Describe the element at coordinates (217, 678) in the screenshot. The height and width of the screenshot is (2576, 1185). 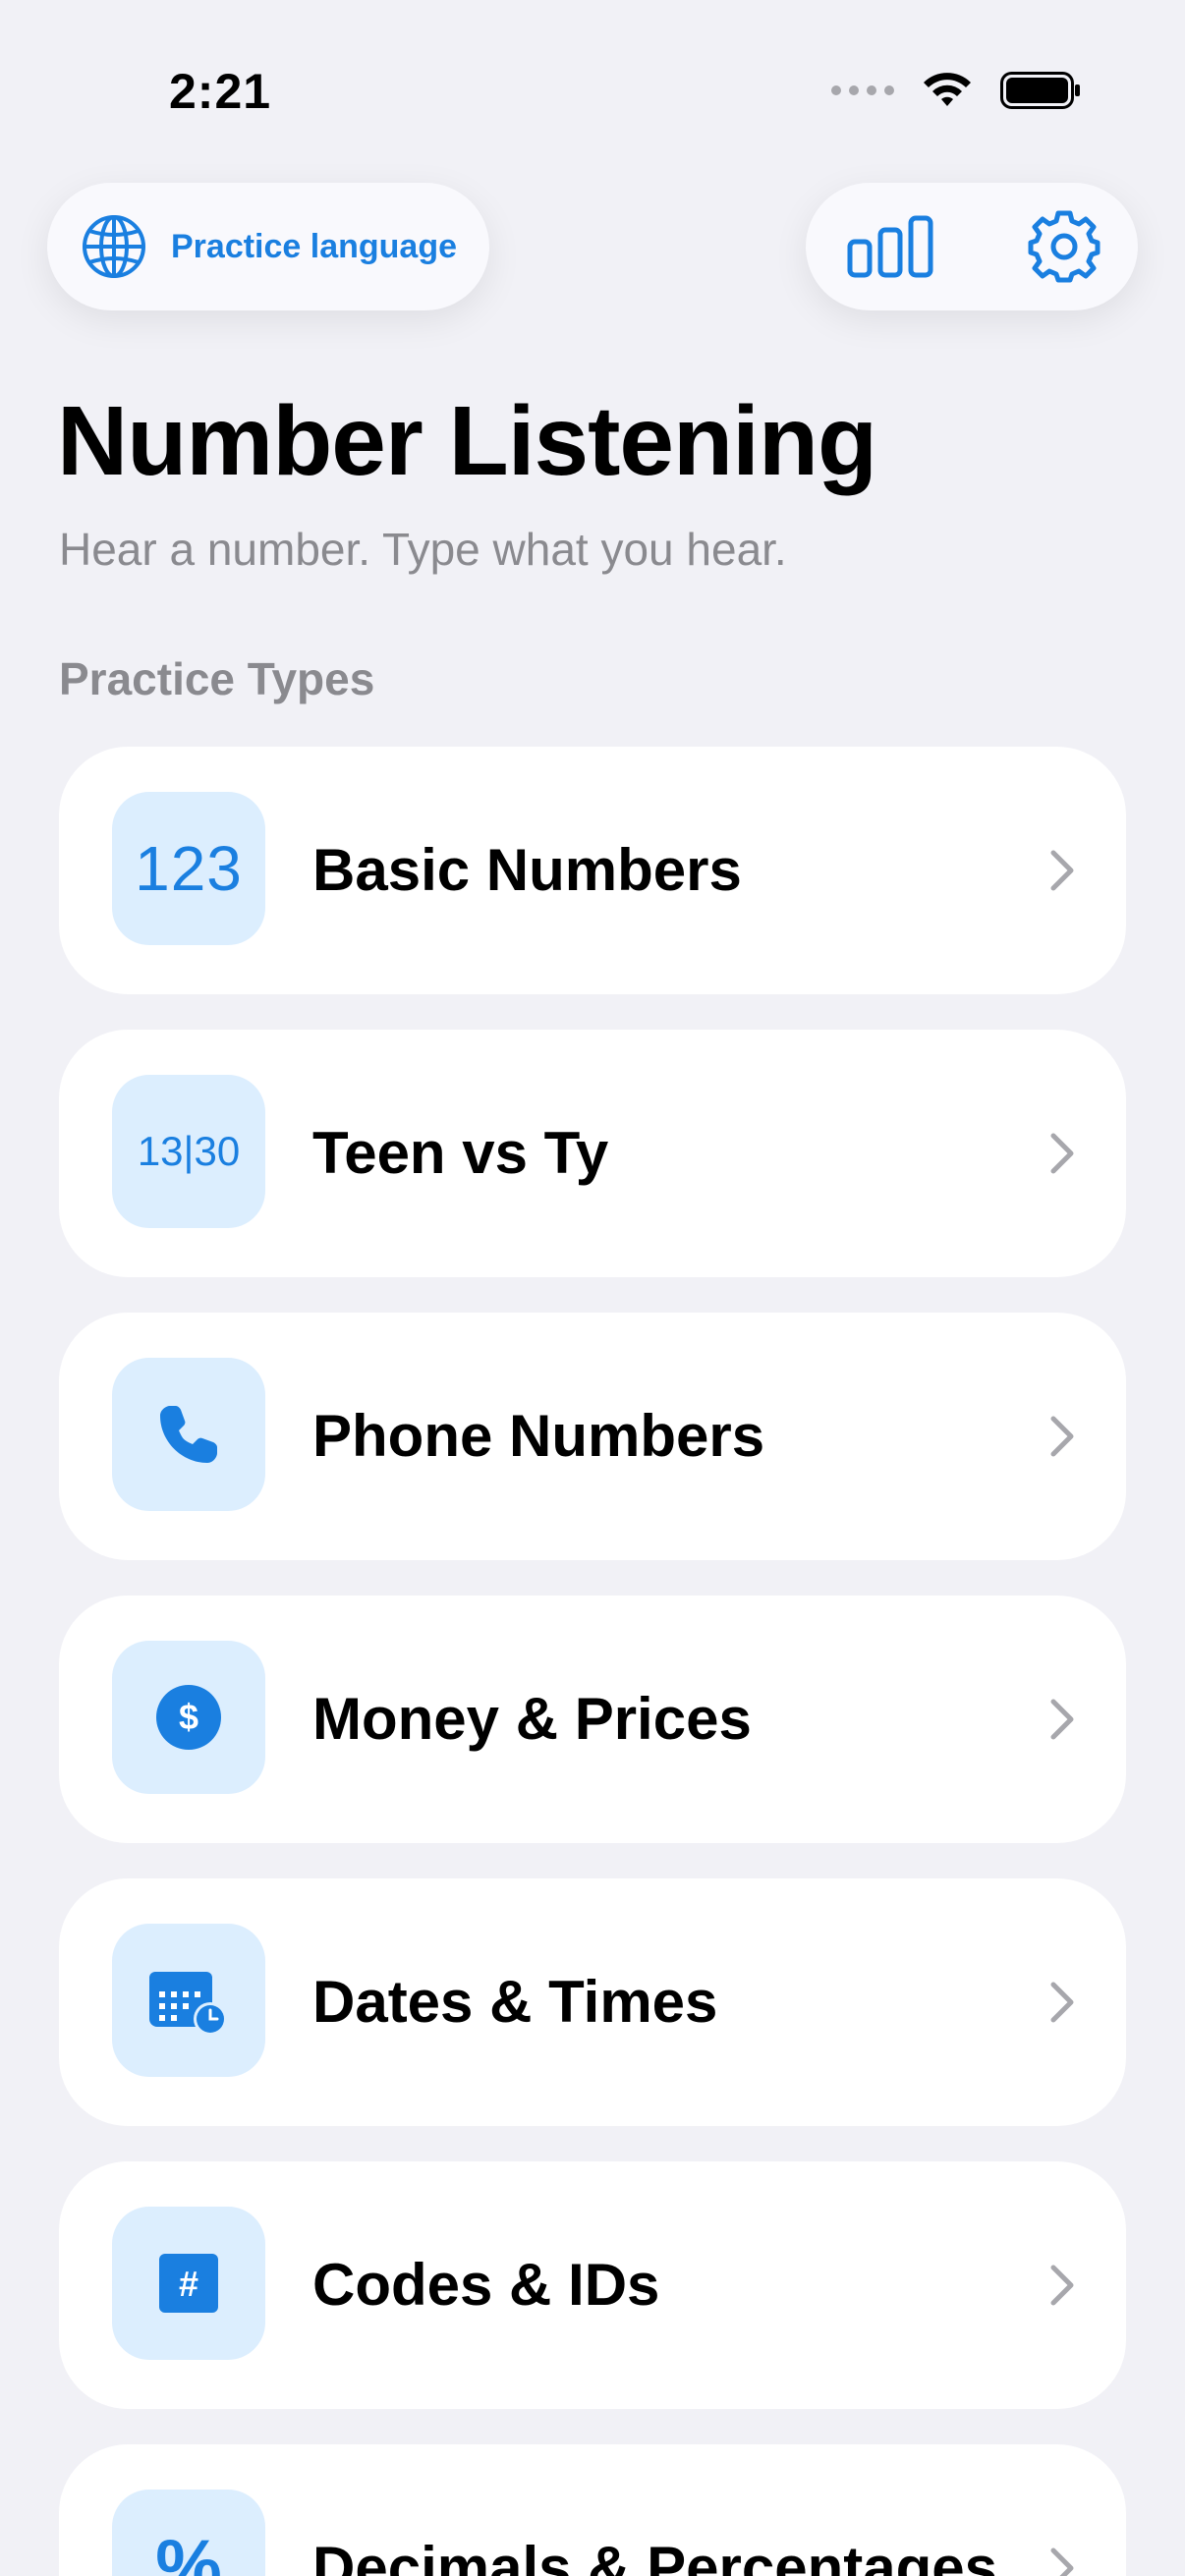
I see `section-header: Practice Types` at that location.